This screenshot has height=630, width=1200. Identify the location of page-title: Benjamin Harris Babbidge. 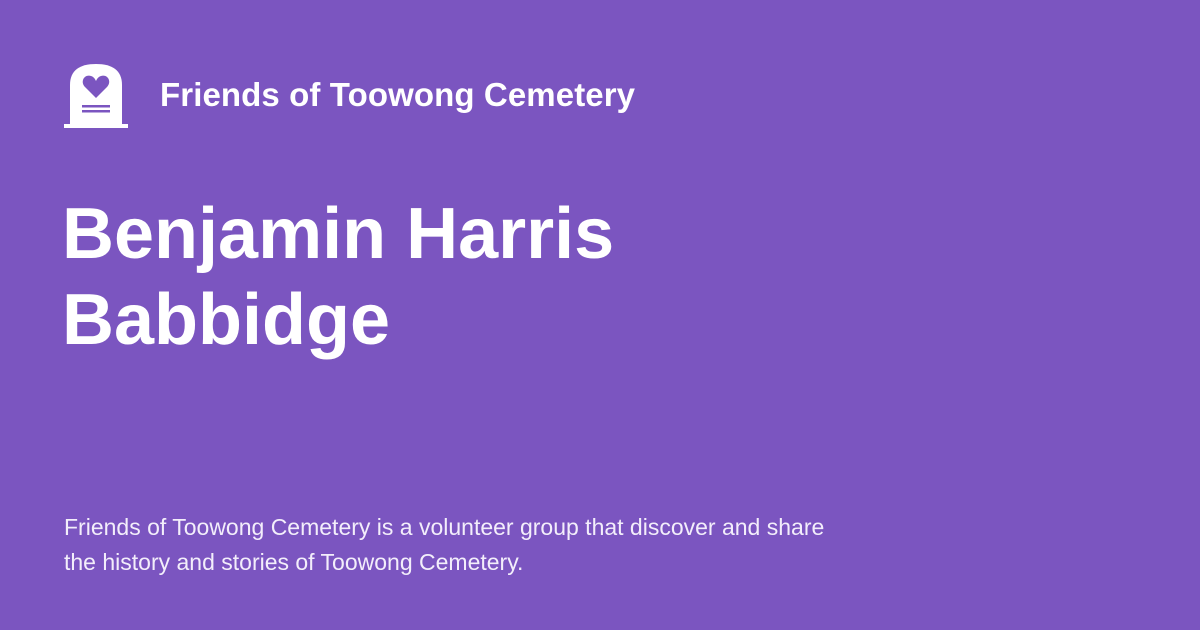
(338, 277).